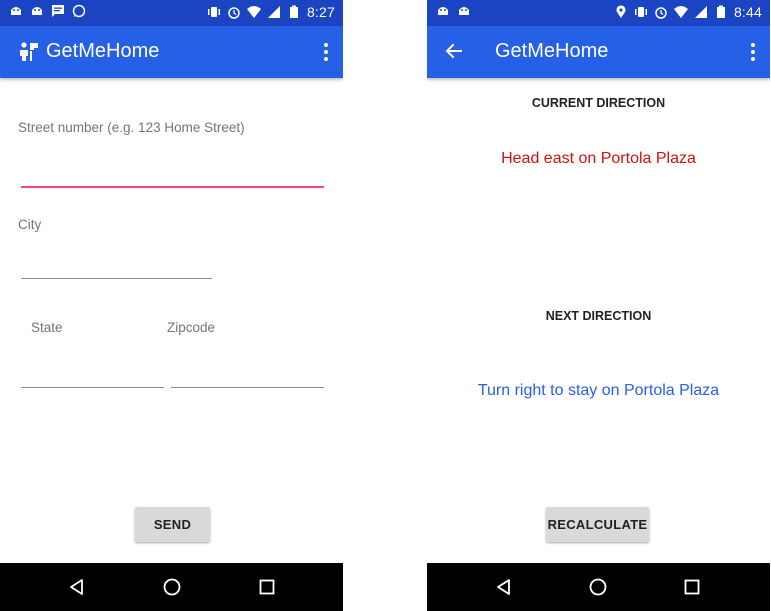 This screenshot has width=771, height=611. Describe the element at coordinates (247, 370) in the screenshot. I see `zipcode-input` at that location.